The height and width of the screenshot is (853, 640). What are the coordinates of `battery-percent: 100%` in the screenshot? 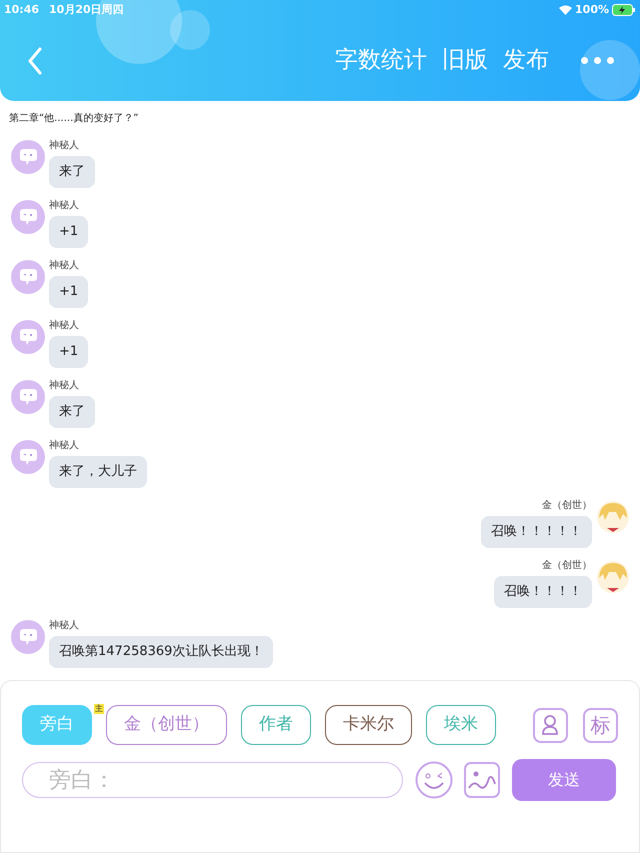 It's located at (592, 10).